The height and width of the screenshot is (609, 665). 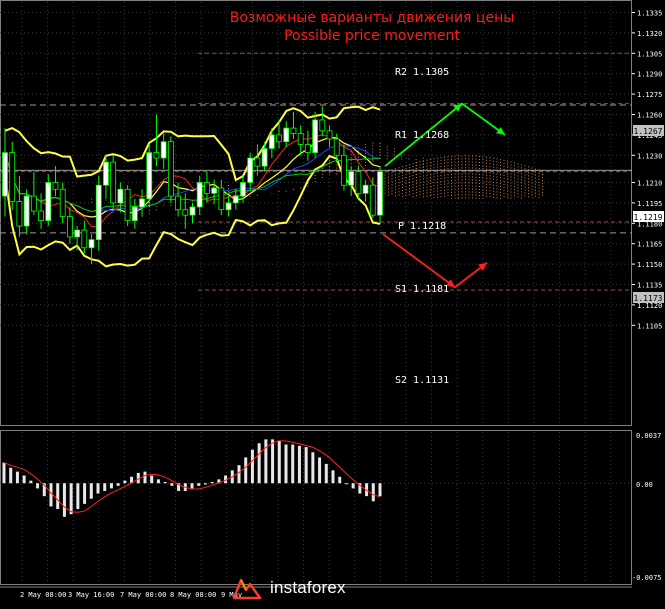 What do you see at coordinates (649, 34) in the screenshot?
I see `y-tick-label: 1.1320` at bounding box center [649, 34].